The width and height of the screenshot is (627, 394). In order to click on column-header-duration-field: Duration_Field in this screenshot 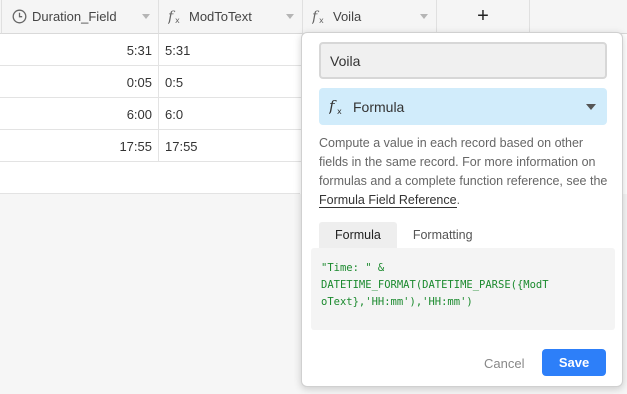, I will do `click(80, 17)`.